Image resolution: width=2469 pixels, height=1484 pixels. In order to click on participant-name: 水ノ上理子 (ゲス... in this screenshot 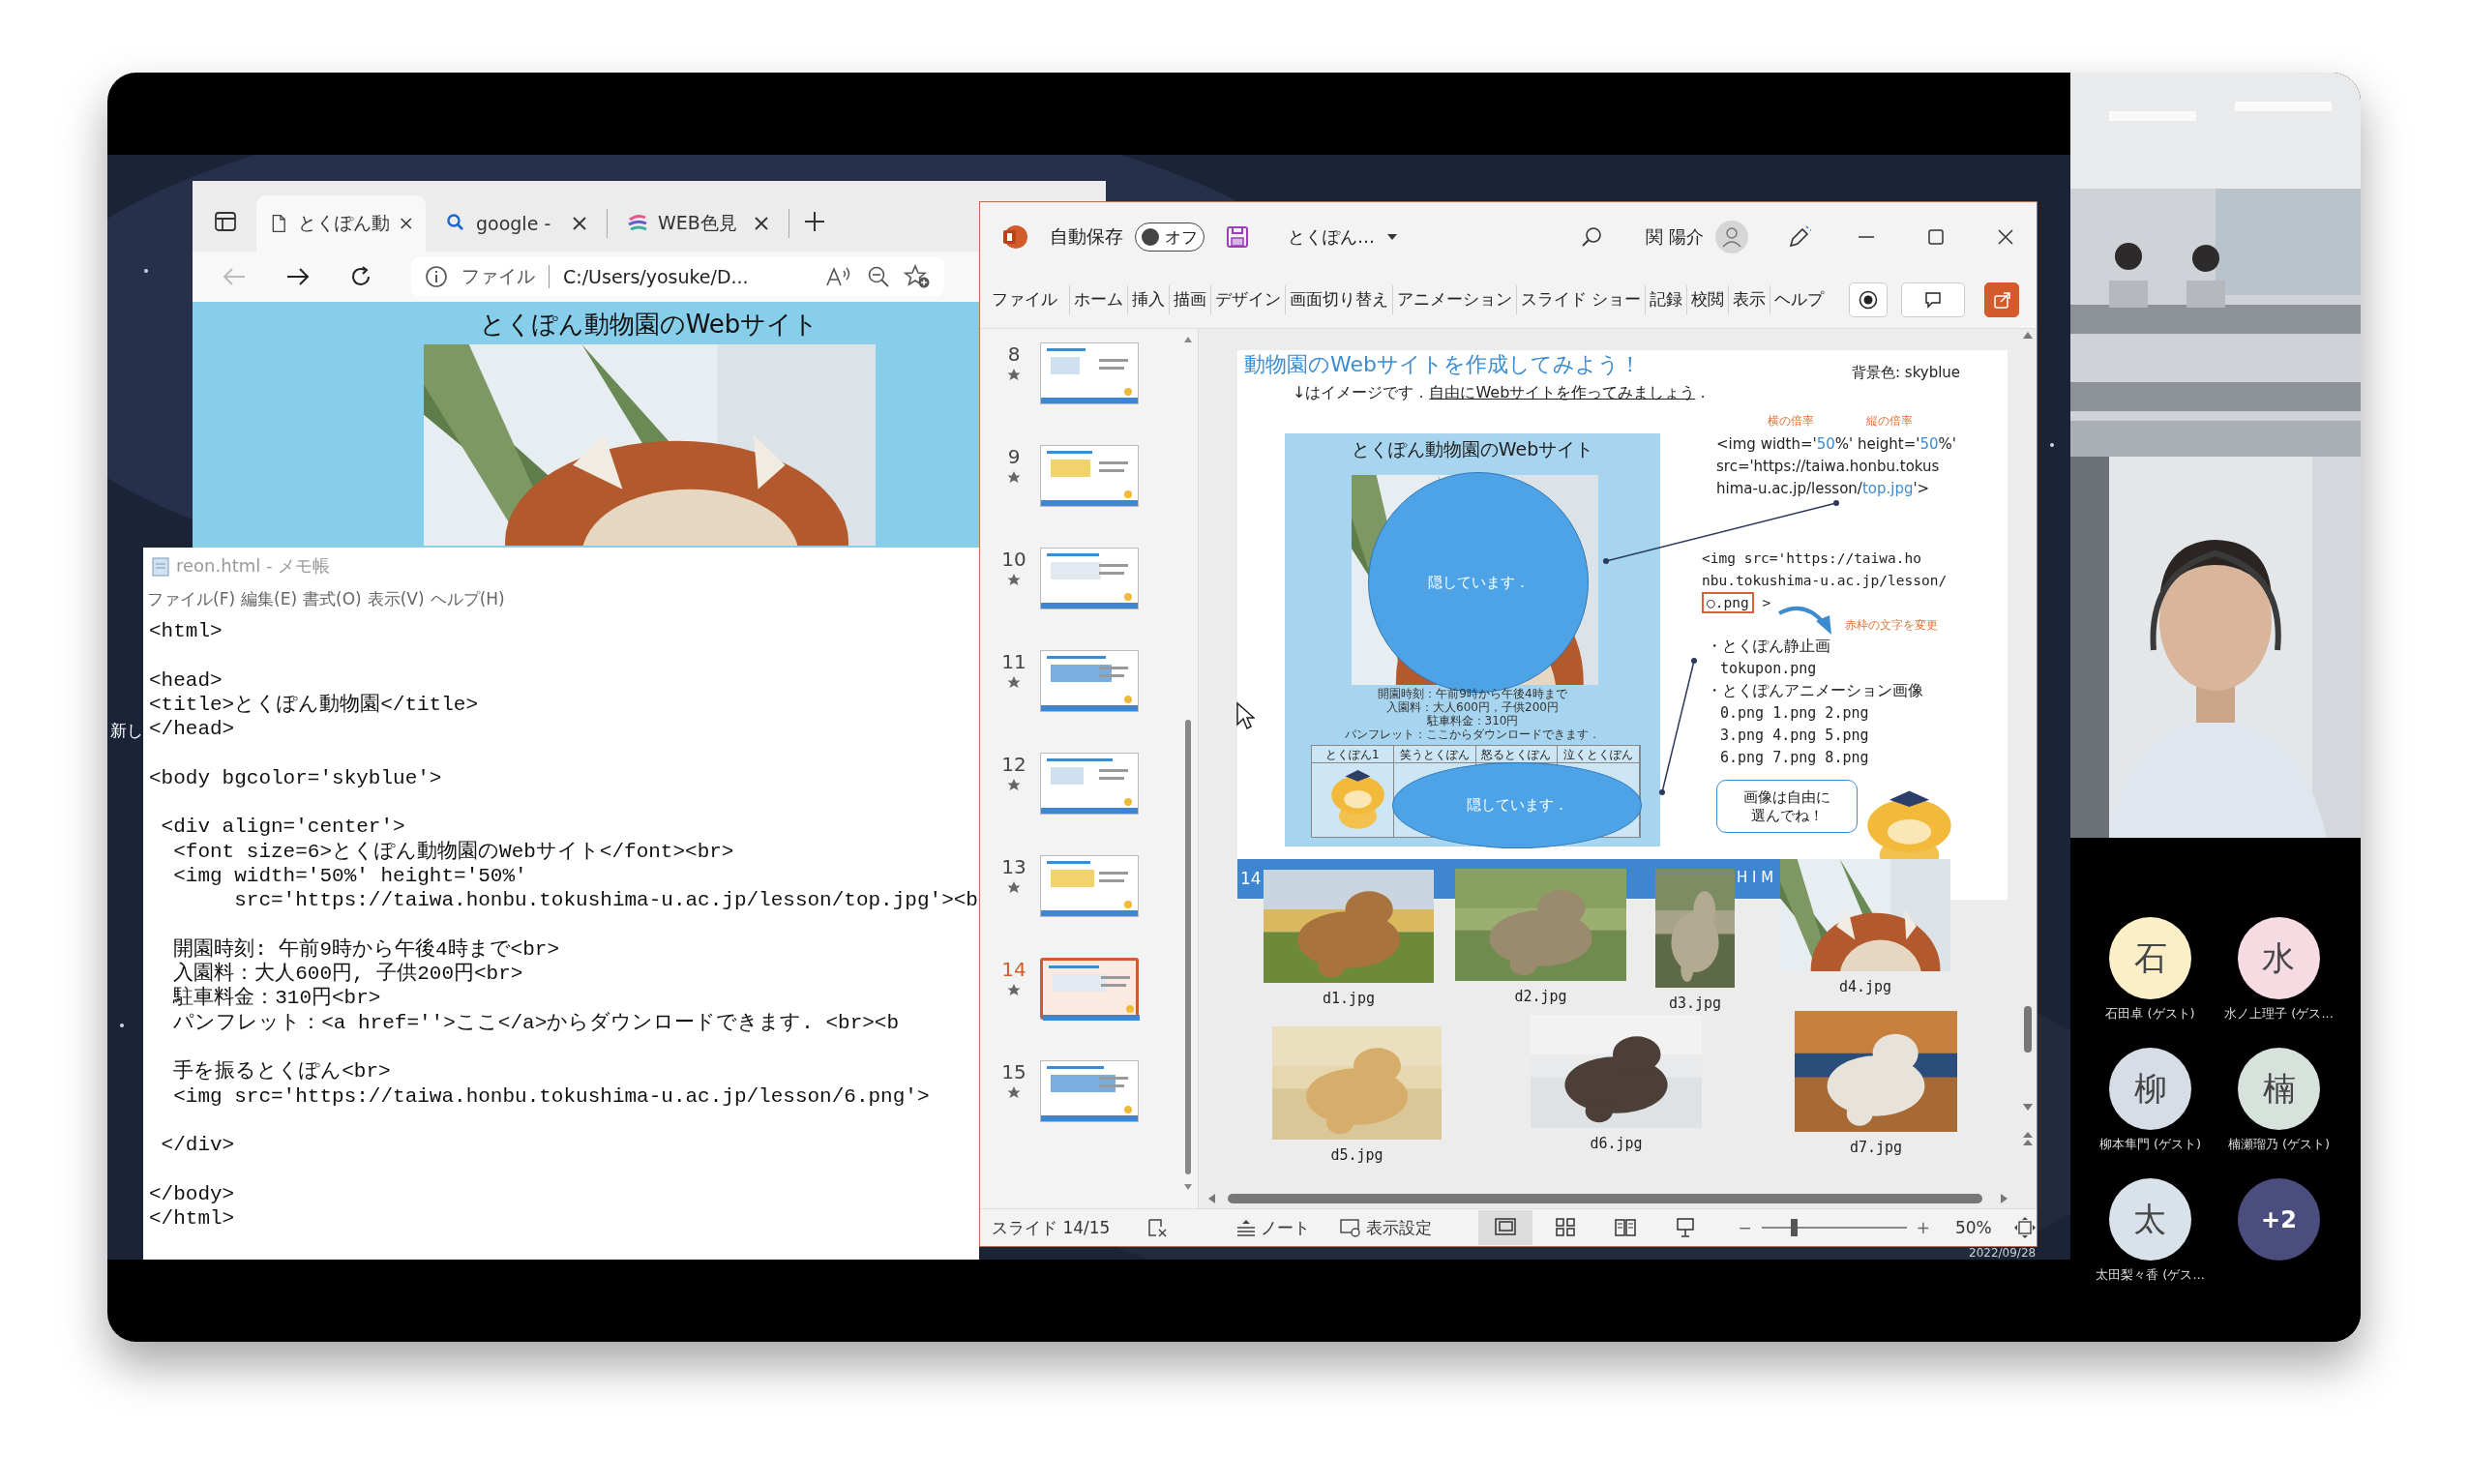, I will do `click(2279, 1014)`.